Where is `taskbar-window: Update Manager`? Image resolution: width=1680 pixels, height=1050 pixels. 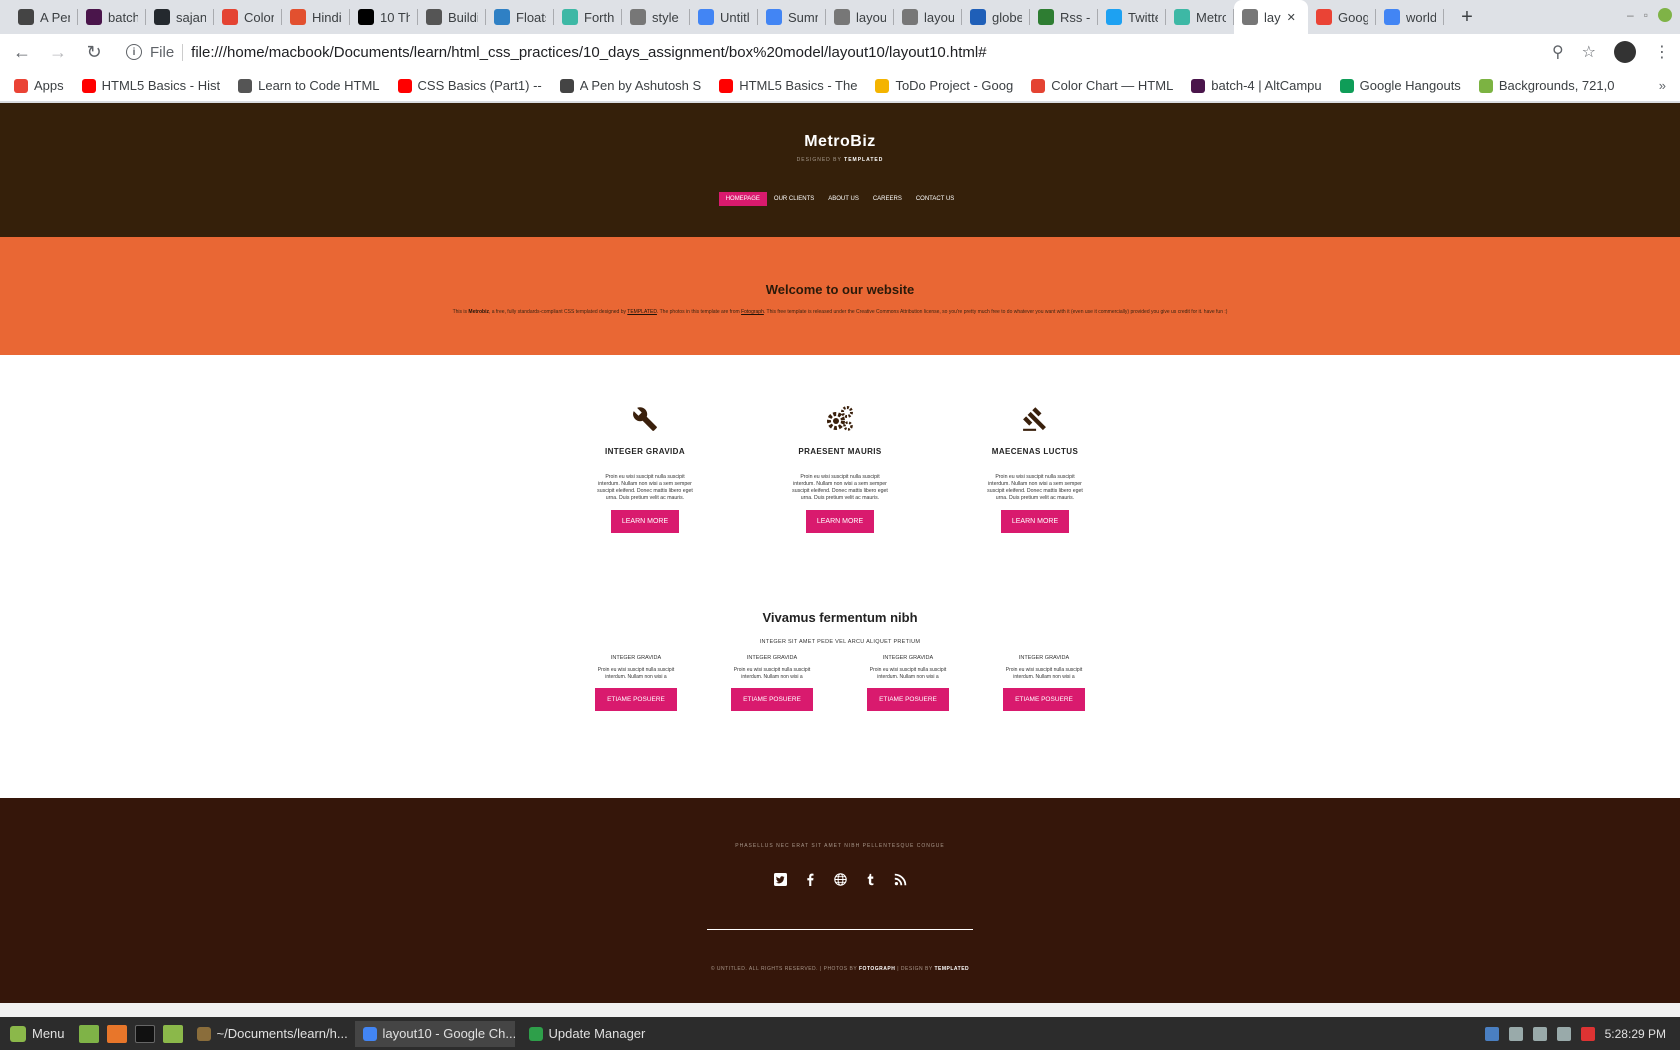 taskbar-window: Update Manager is located at coordinates (601, 1034).